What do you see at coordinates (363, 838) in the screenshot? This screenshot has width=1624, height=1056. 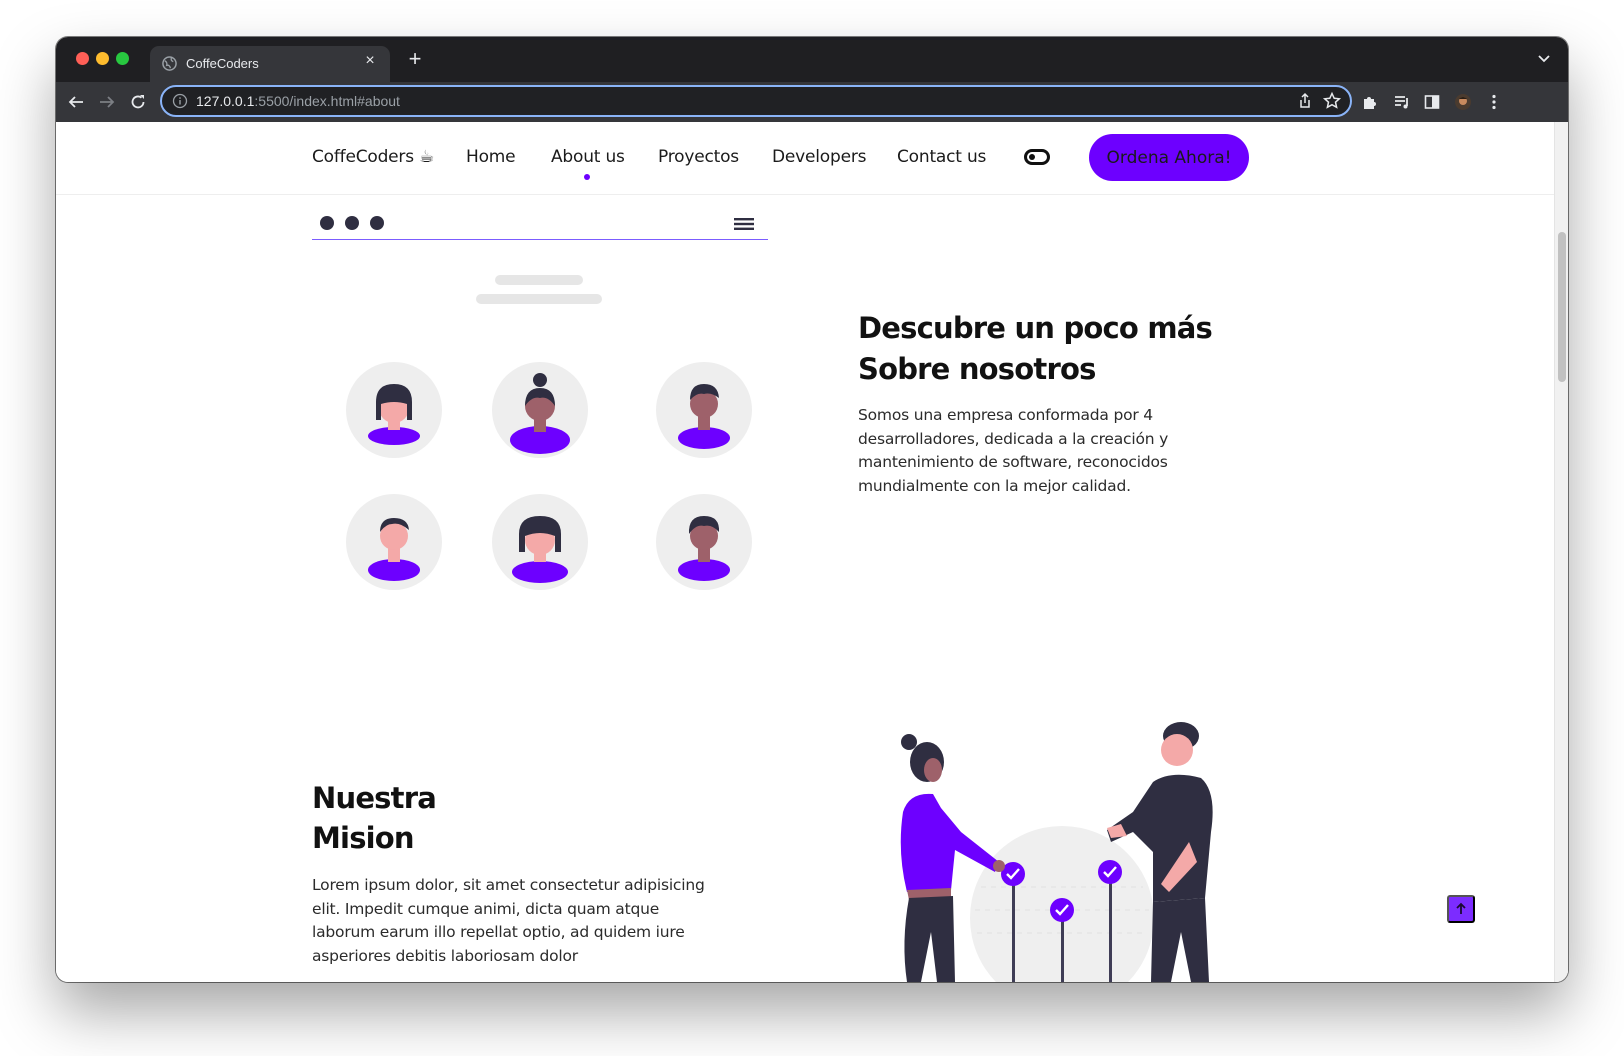 I see `mission-heading-line2: Mision` at bounding box center [363, 838].